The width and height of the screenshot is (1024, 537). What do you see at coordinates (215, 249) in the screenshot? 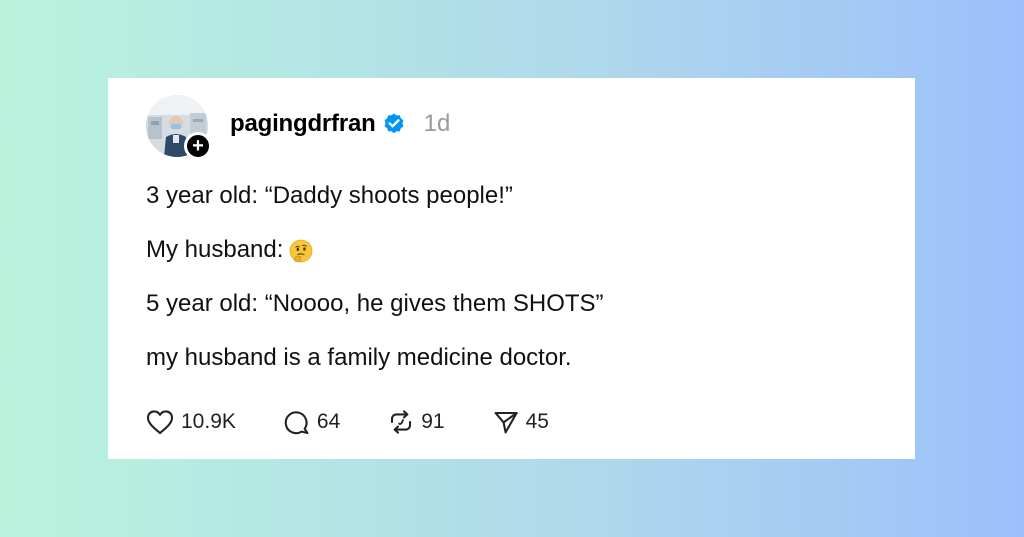
I see `post-line-2-text: My husband:` at bounding box center [215, 249].